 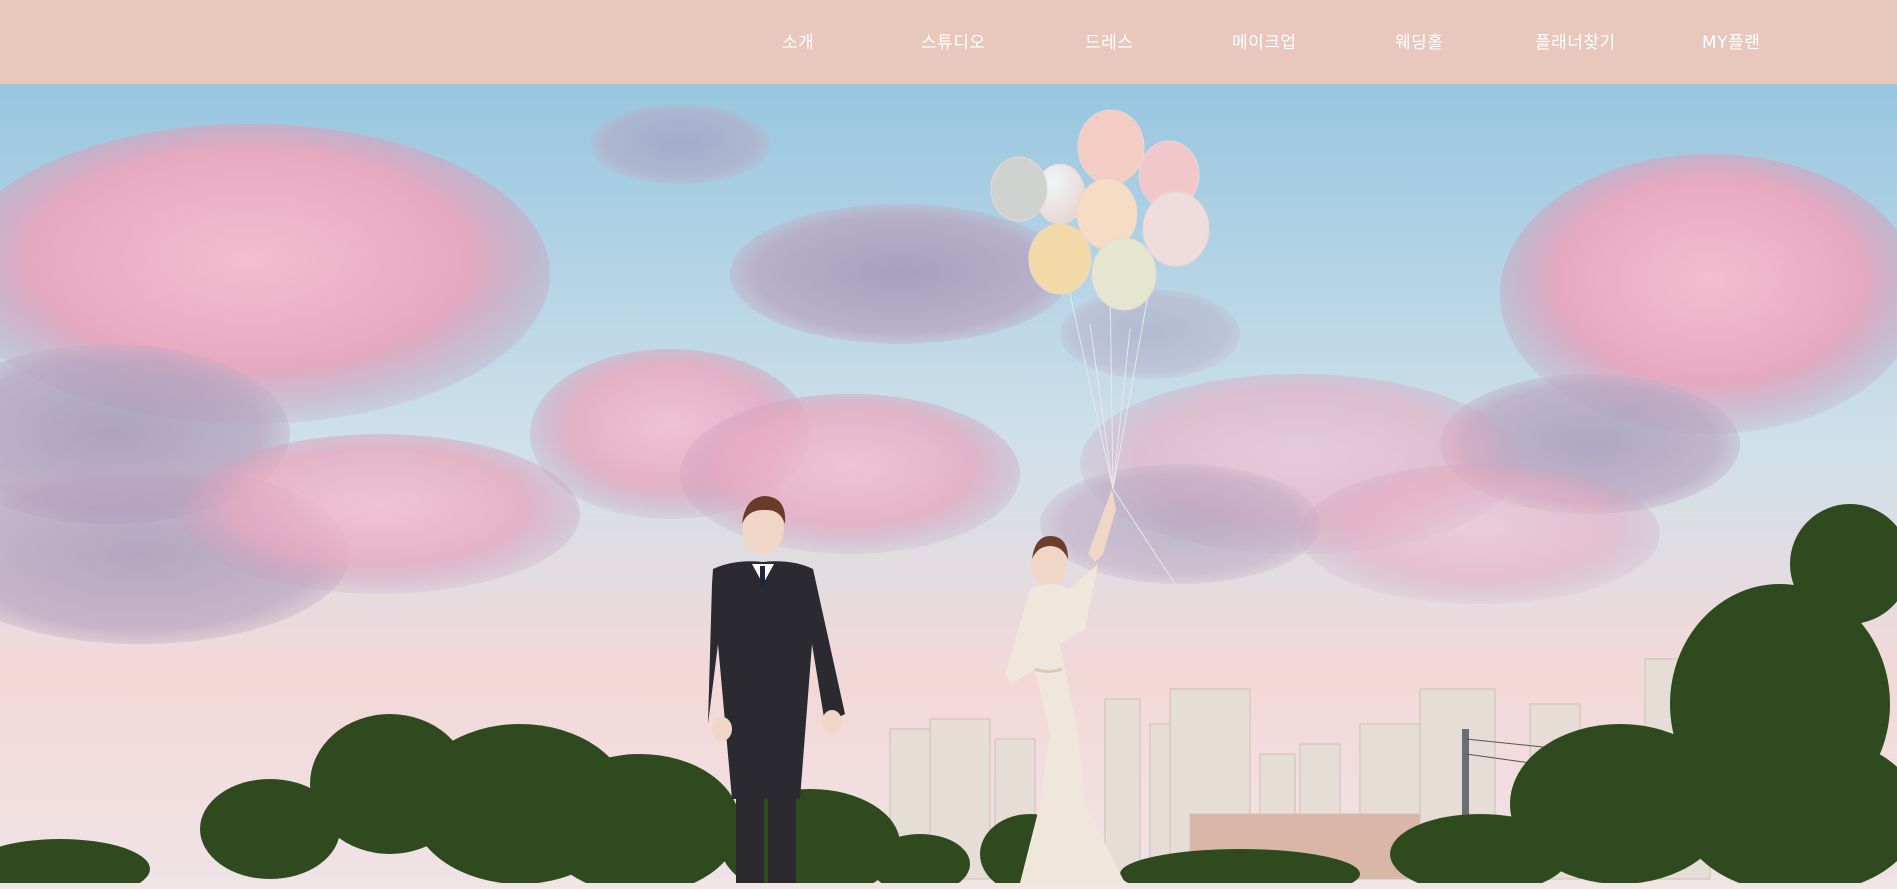 I want to click on site-header: 소개 스튜디오 드레스 메이크업 웨딩홀 플래너찾기 MY플랜, so click(x=948, y=42).